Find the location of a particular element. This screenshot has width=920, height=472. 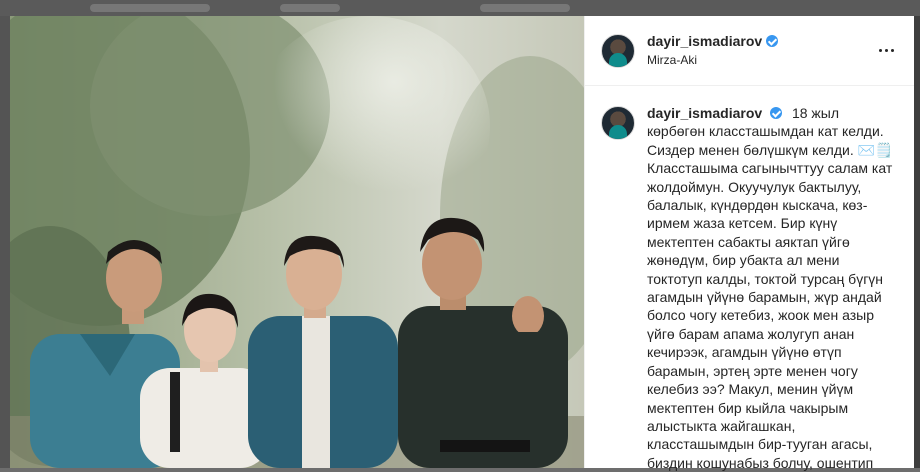

background-page-strip is located at coordinates (460, 8).